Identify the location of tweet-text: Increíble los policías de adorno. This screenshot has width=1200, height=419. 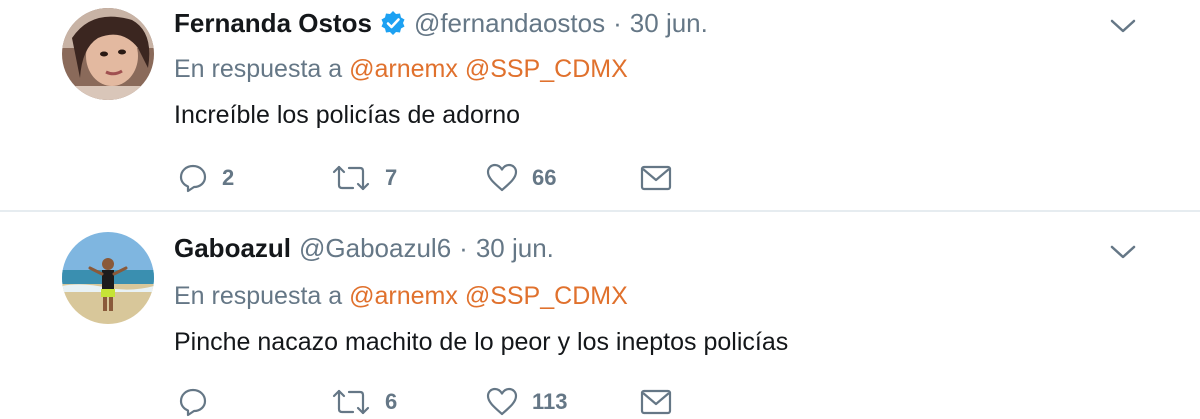
(347, 115).